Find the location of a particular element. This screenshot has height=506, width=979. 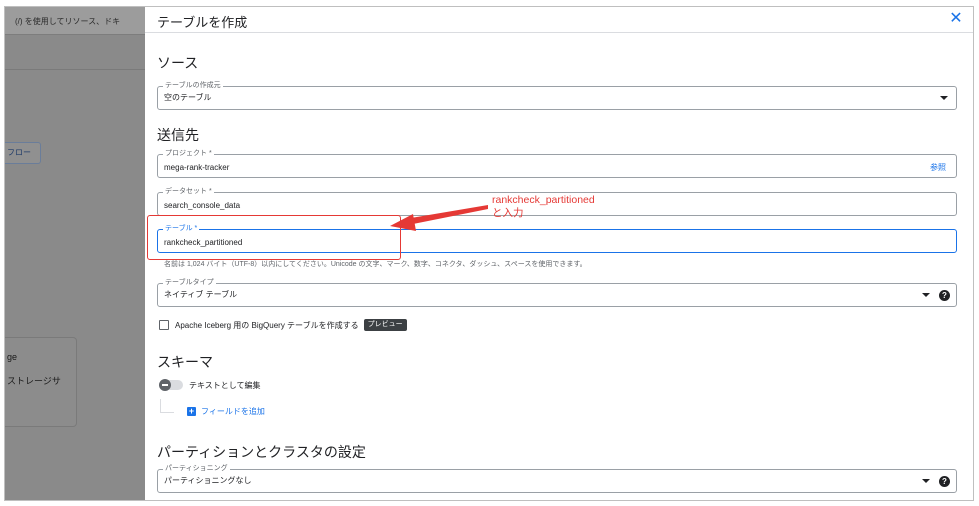

add-field-button: + フィールドを追加 is located at coordinates (226, 411).